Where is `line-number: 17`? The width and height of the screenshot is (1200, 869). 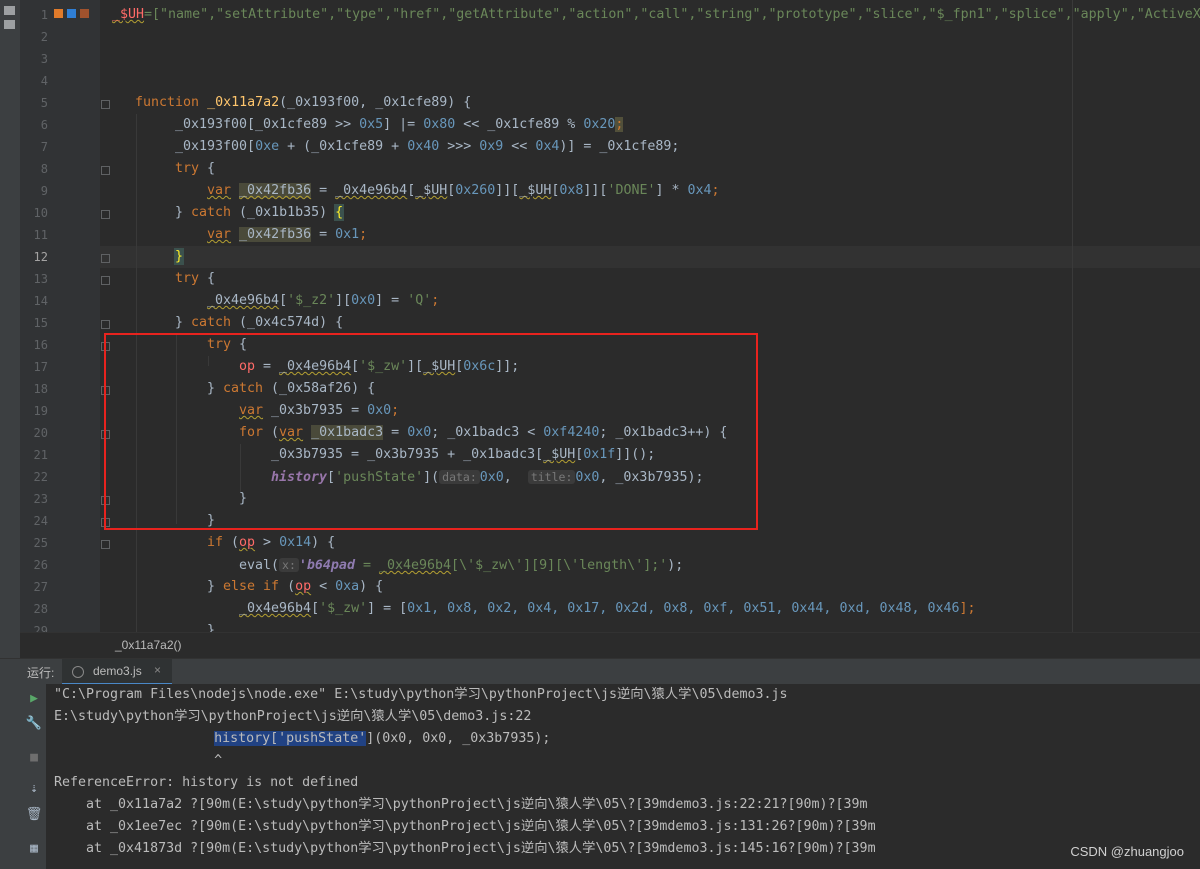 line-number: 17 is located at coordinates (40, 367).